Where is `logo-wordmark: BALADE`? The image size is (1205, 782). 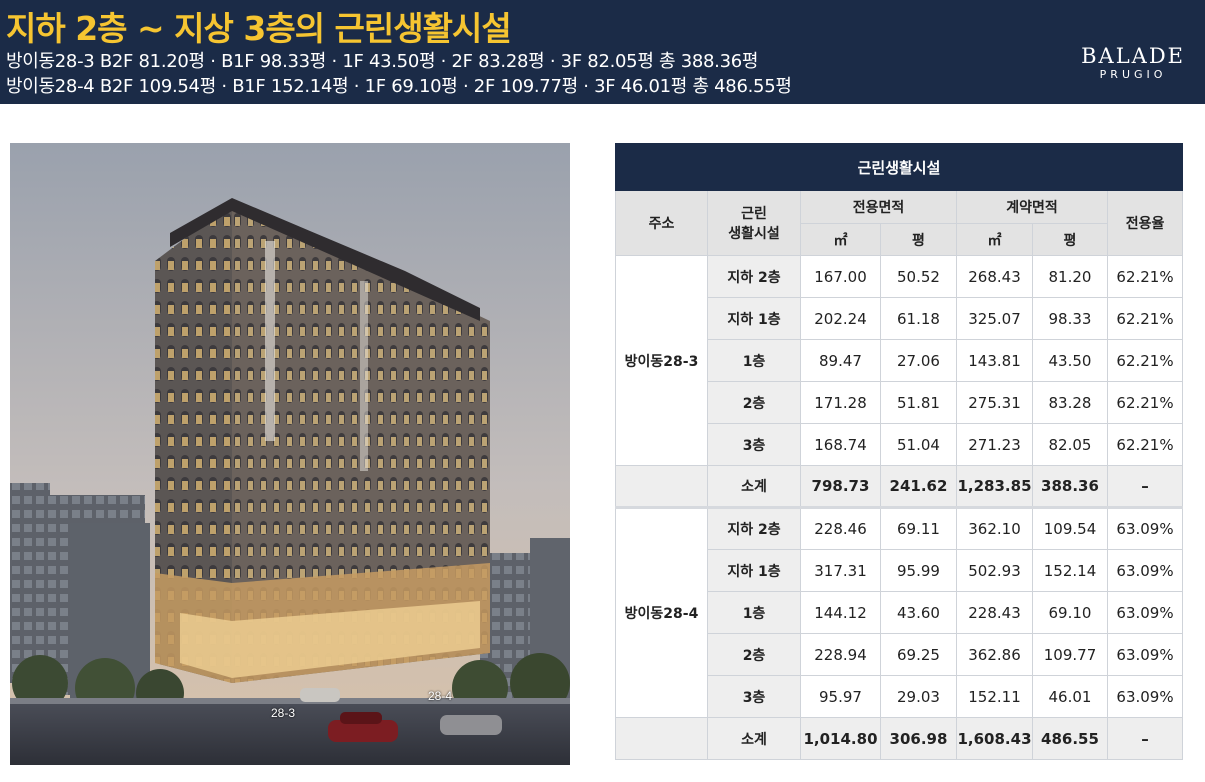
logo-wordmark: BALADE is located at coordinates (1133, 56).